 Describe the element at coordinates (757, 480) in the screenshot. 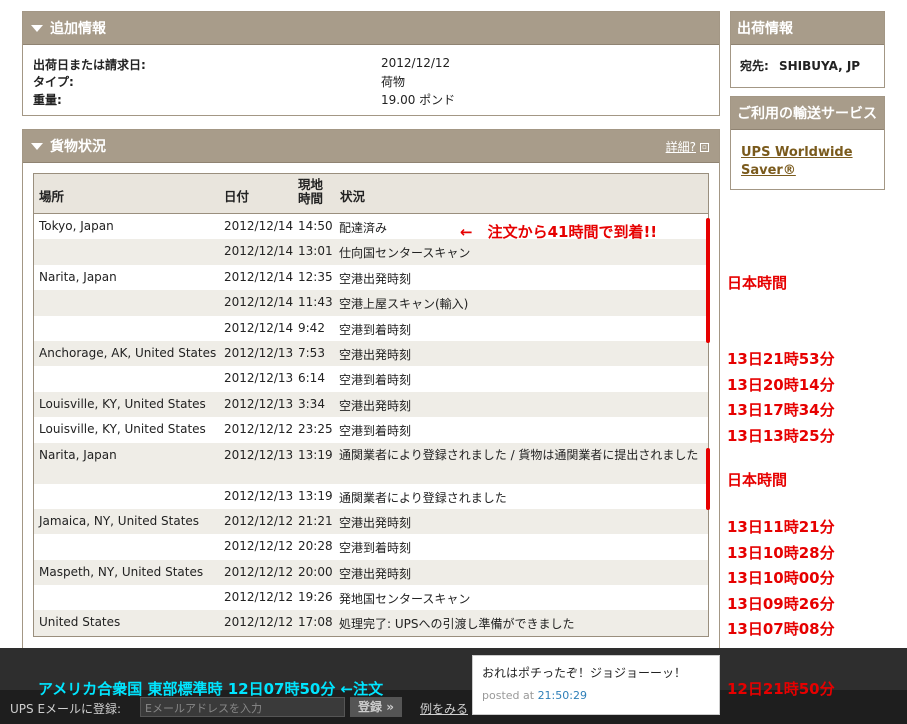

I see `jp-time-annotation-2: 日本時間` at that location.